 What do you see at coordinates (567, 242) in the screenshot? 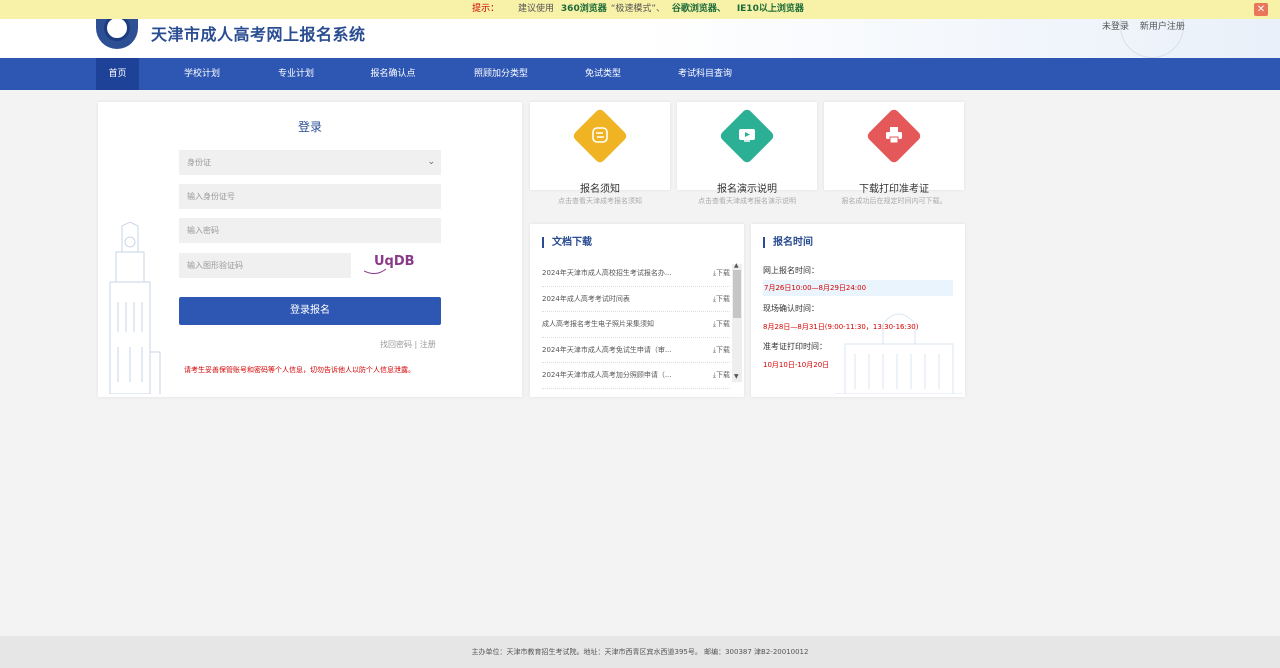
I see `panel-title: 文档下载` at bounding box center [567, 242].